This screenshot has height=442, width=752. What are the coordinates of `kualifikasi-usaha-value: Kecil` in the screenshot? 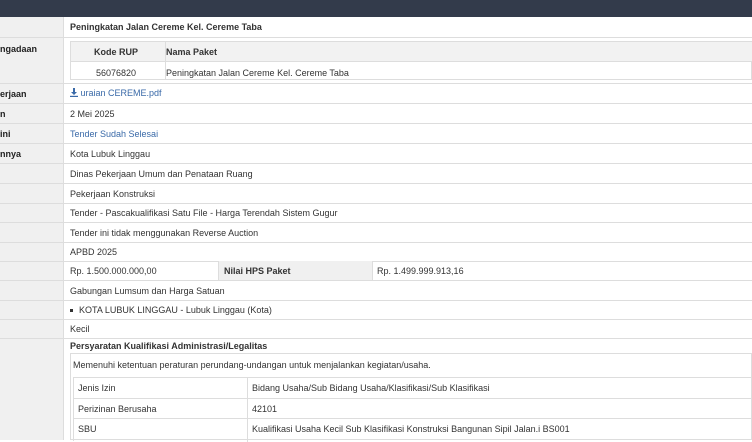 It's located at (80, 329).